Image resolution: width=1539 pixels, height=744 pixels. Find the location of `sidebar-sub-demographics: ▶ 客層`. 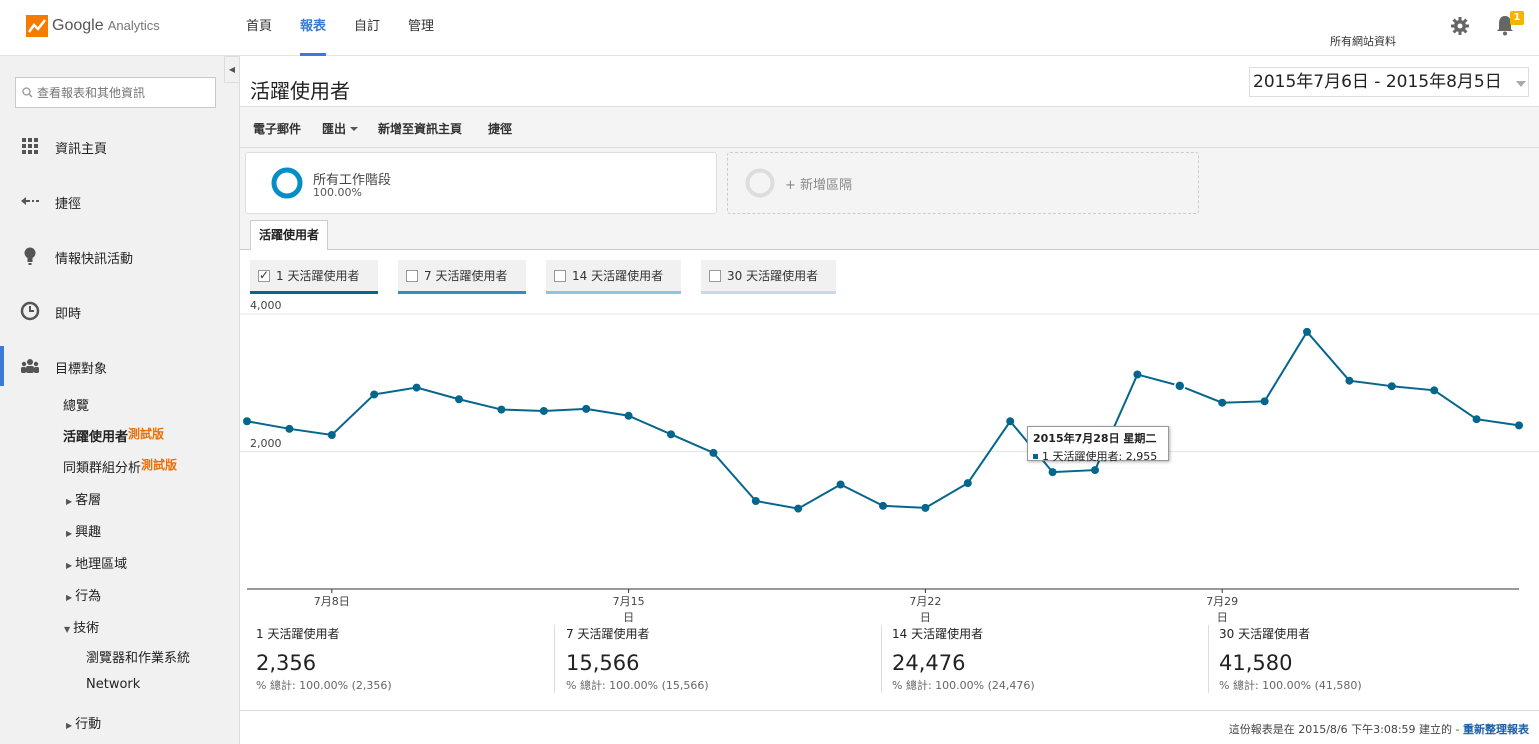

sidebar-sub-demographics: ▶ 客層 is located at coordinates (83, 498).